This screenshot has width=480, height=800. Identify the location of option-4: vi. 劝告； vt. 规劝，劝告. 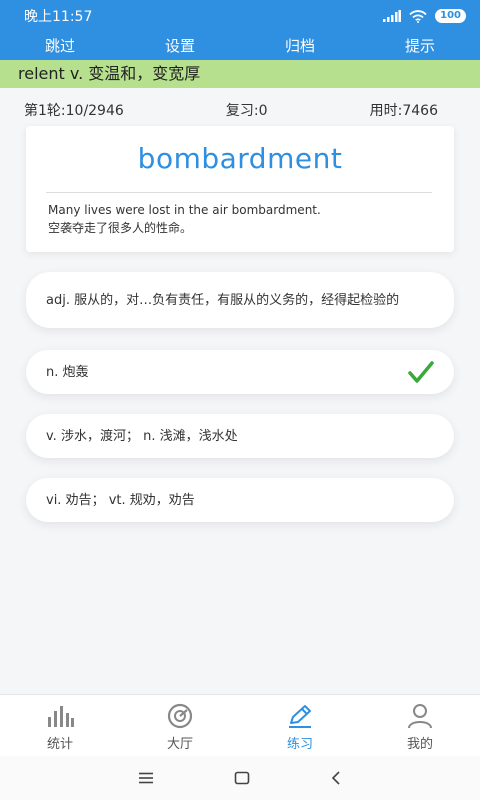
(240, 500).